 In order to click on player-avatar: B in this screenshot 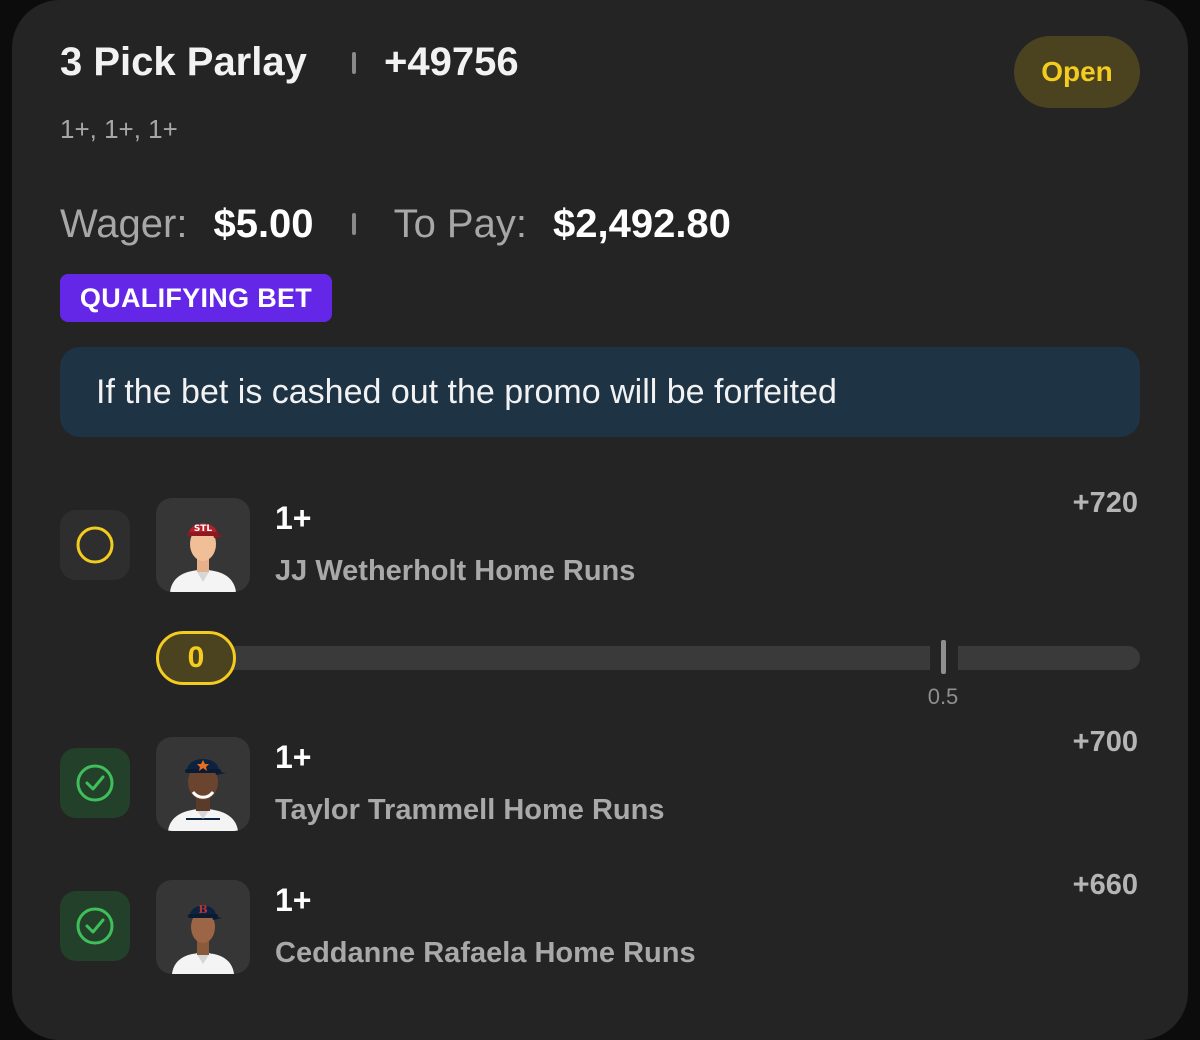, I will do `click(203, 927)`.